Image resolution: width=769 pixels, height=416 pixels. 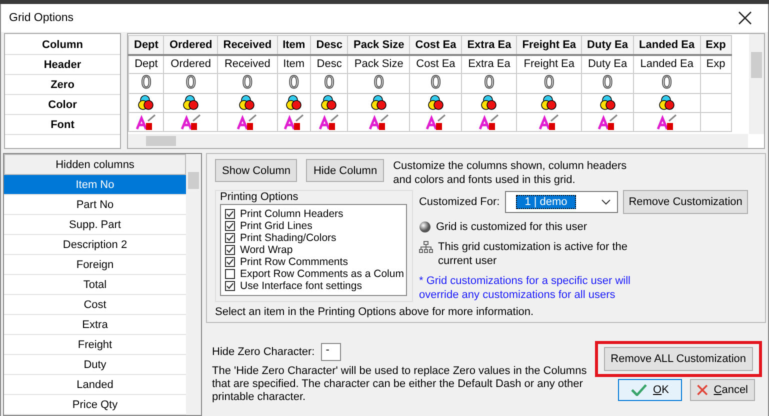 I want to click on checkbox-label: Print Column Headers, so click(x=292, y=214).